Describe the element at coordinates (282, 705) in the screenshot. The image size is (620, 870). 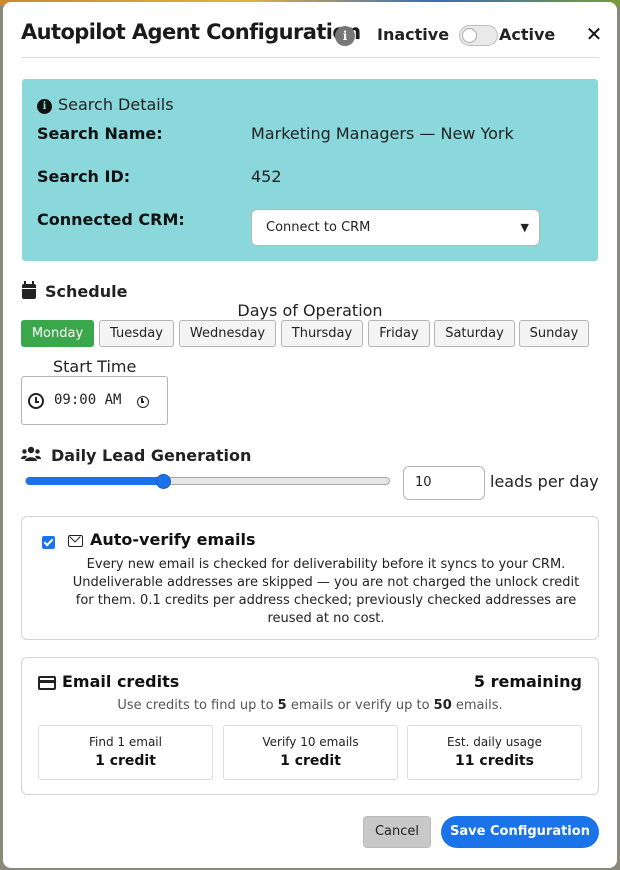
I see `credits-hint-find: 5` at that location.